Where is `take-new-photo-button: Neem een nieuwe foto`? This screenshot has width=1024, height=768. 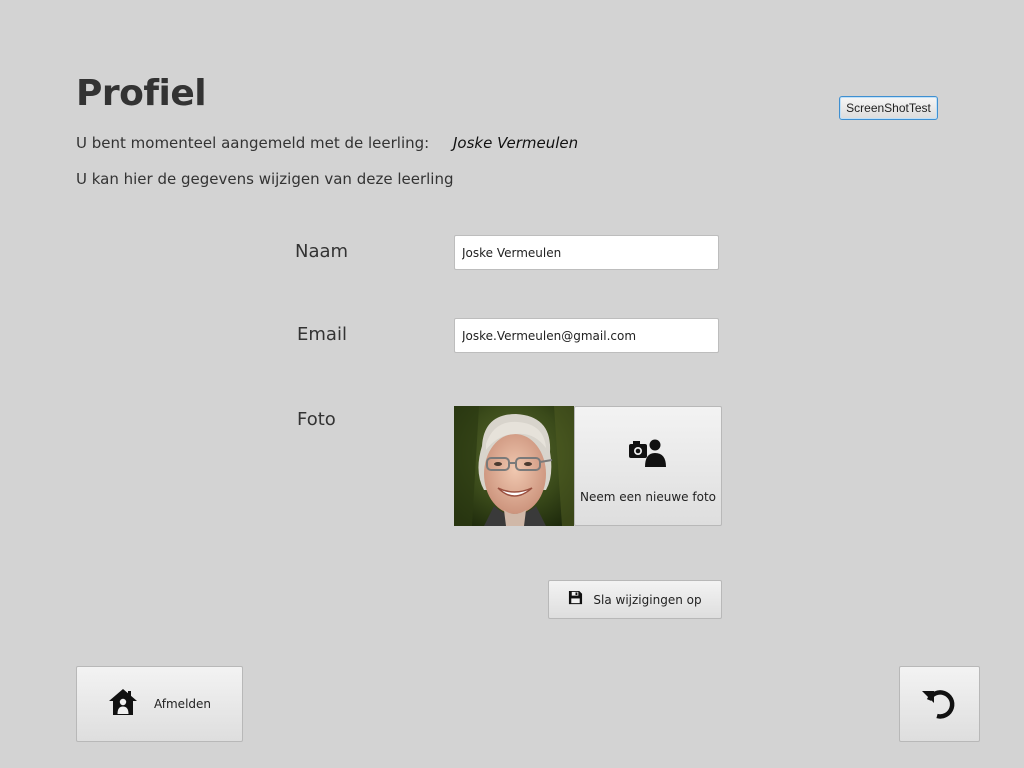 take-new-photo-button: Neem een nieuwe foto is located at coordinates (648, 466).